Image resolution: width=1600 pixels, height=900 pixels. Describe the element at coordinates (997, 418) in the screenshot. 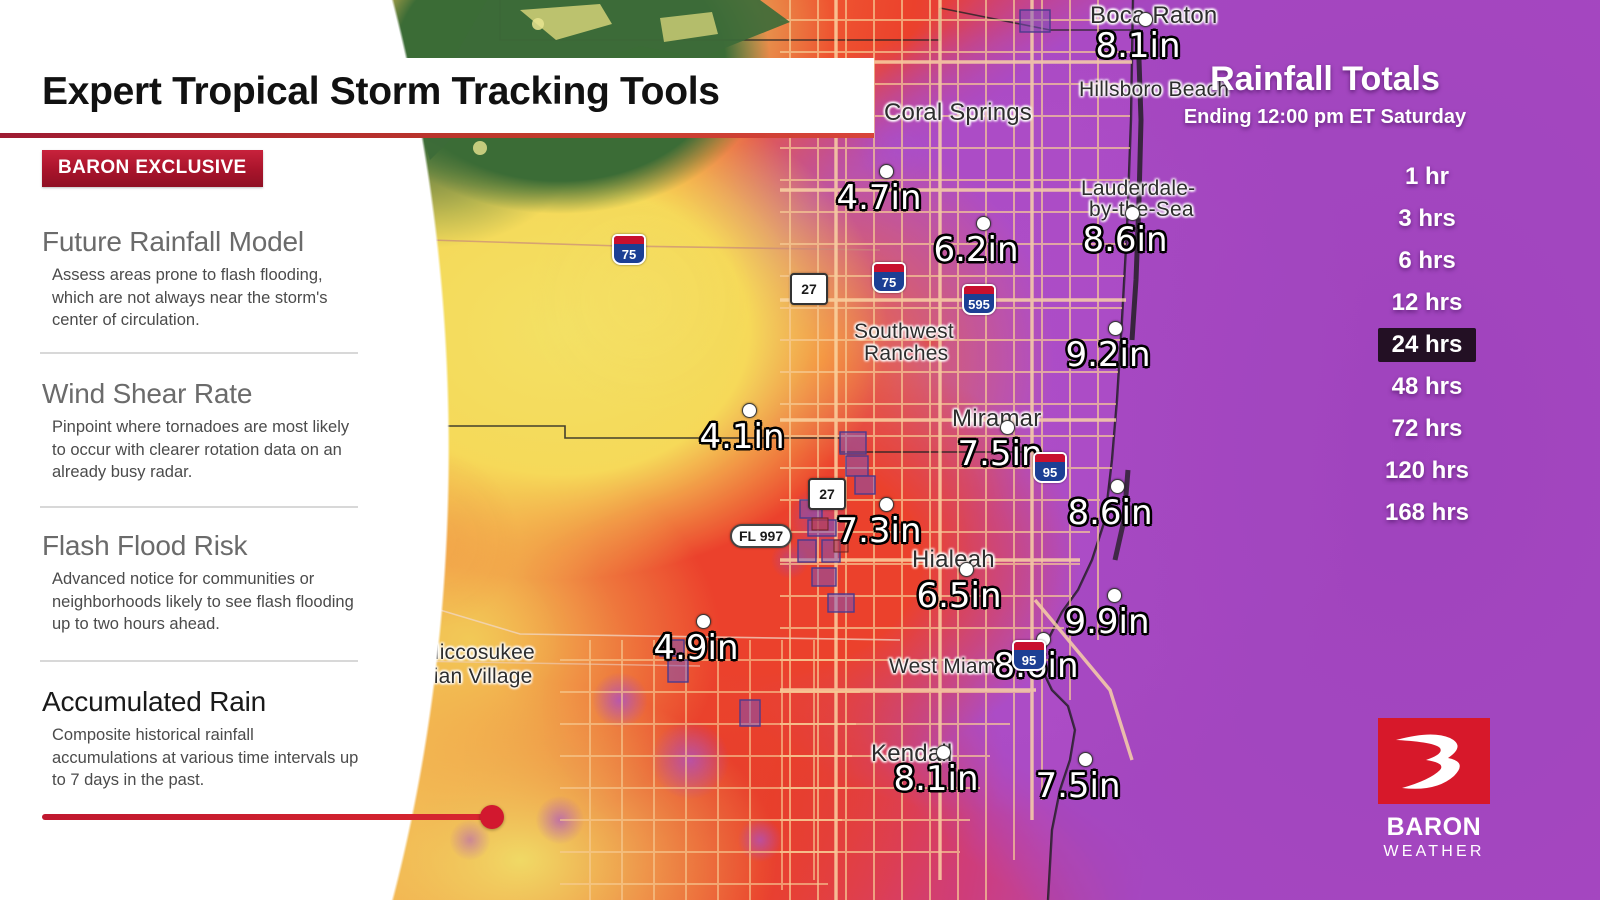

I see `map-place-label: Miramar` at that location.